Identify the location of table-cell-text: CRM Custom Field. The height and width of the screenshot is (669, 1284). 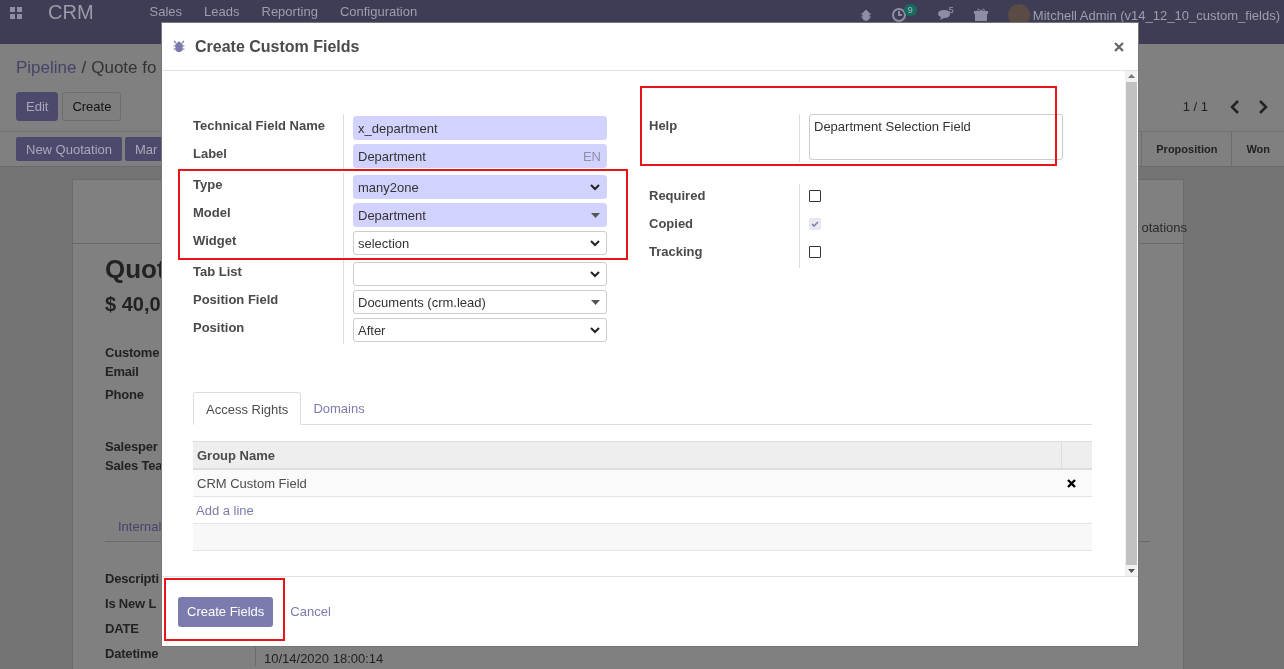
(252, 483).